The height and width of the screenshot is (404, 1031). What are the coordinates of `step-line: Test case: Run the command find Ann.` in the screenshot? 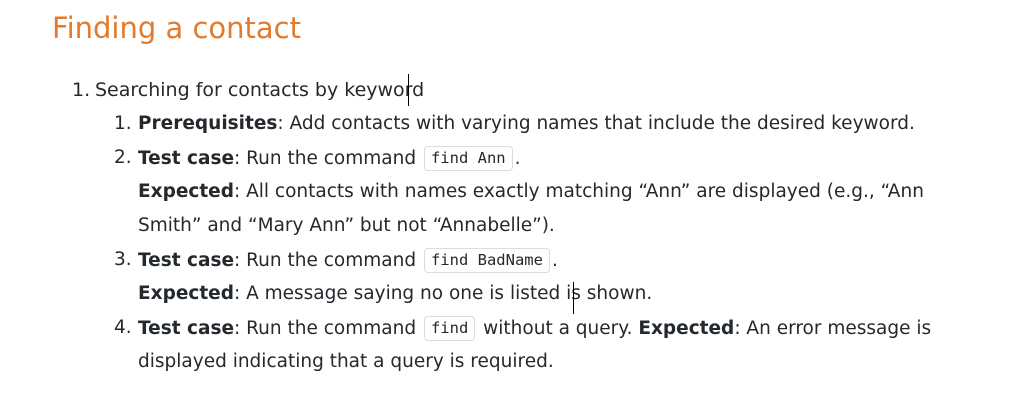 It's located at (568, 158).